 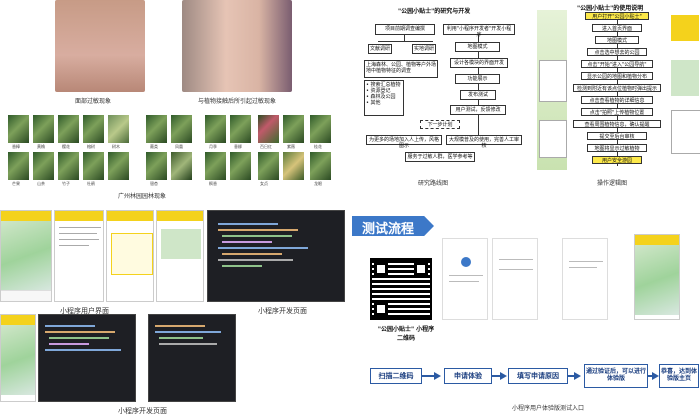 What do you see at coordinates (66, 146) in the screenshot?
I see `plant-label: 樱花` at bounding box center [66, 146].